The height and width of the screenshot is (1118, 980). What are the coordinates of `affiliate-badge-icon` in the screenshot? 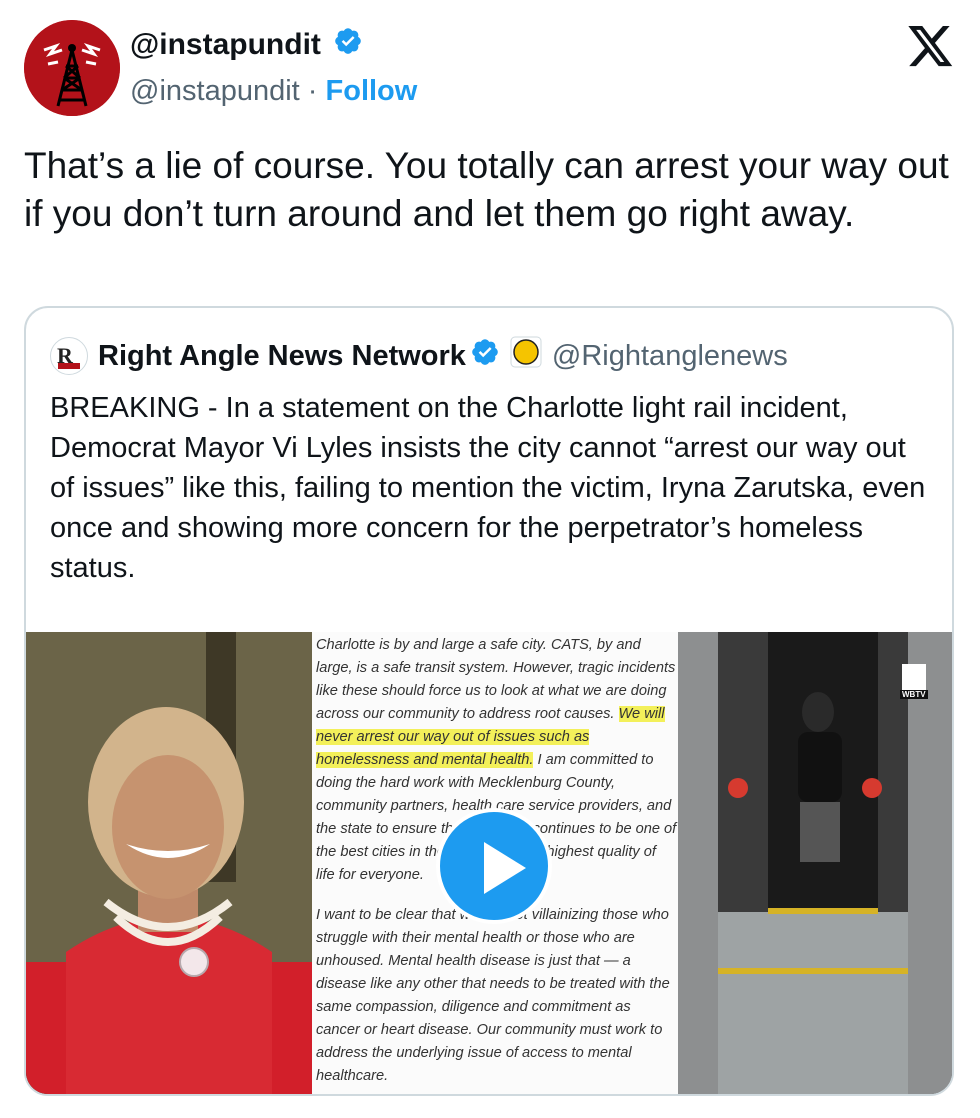 It's located at (526, 356).